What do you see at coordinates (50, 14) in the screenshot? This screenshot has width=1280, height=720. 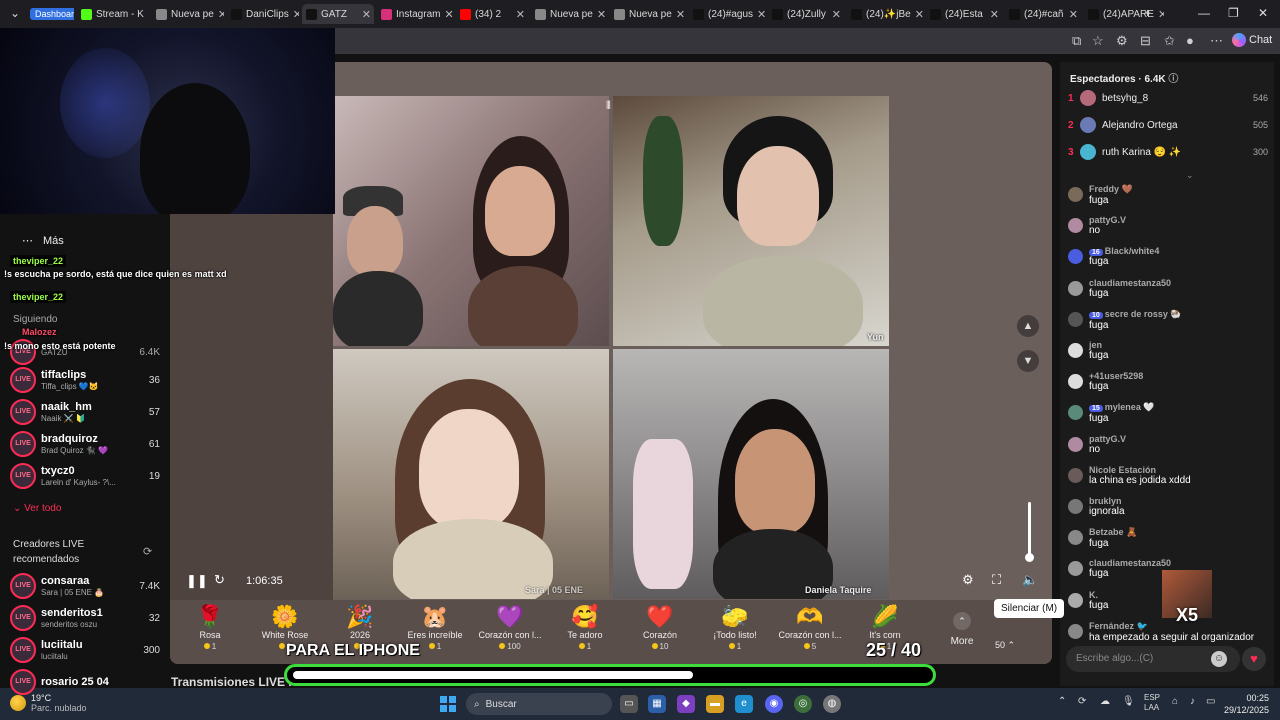 I see `browser-tab: Dashboard` at bounding box center [50, 14].